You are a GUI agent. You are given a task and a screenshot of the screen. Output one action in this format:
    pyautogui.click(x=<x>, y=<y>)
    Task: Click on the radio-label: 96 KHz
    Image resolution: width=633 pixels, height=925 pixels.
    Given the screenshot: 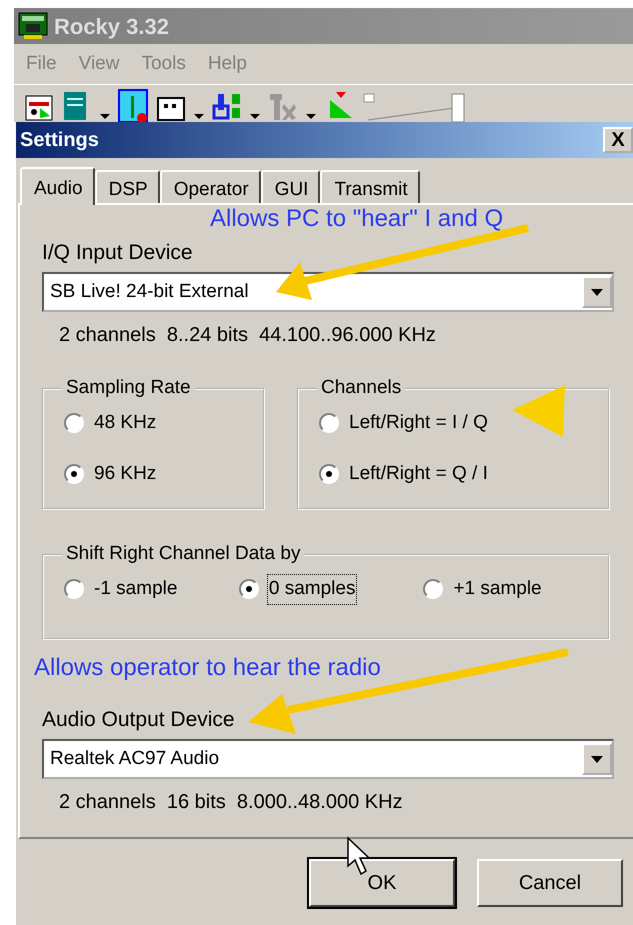 What is the action you would take?
    pyautogui.click(x=125, y=474)
    